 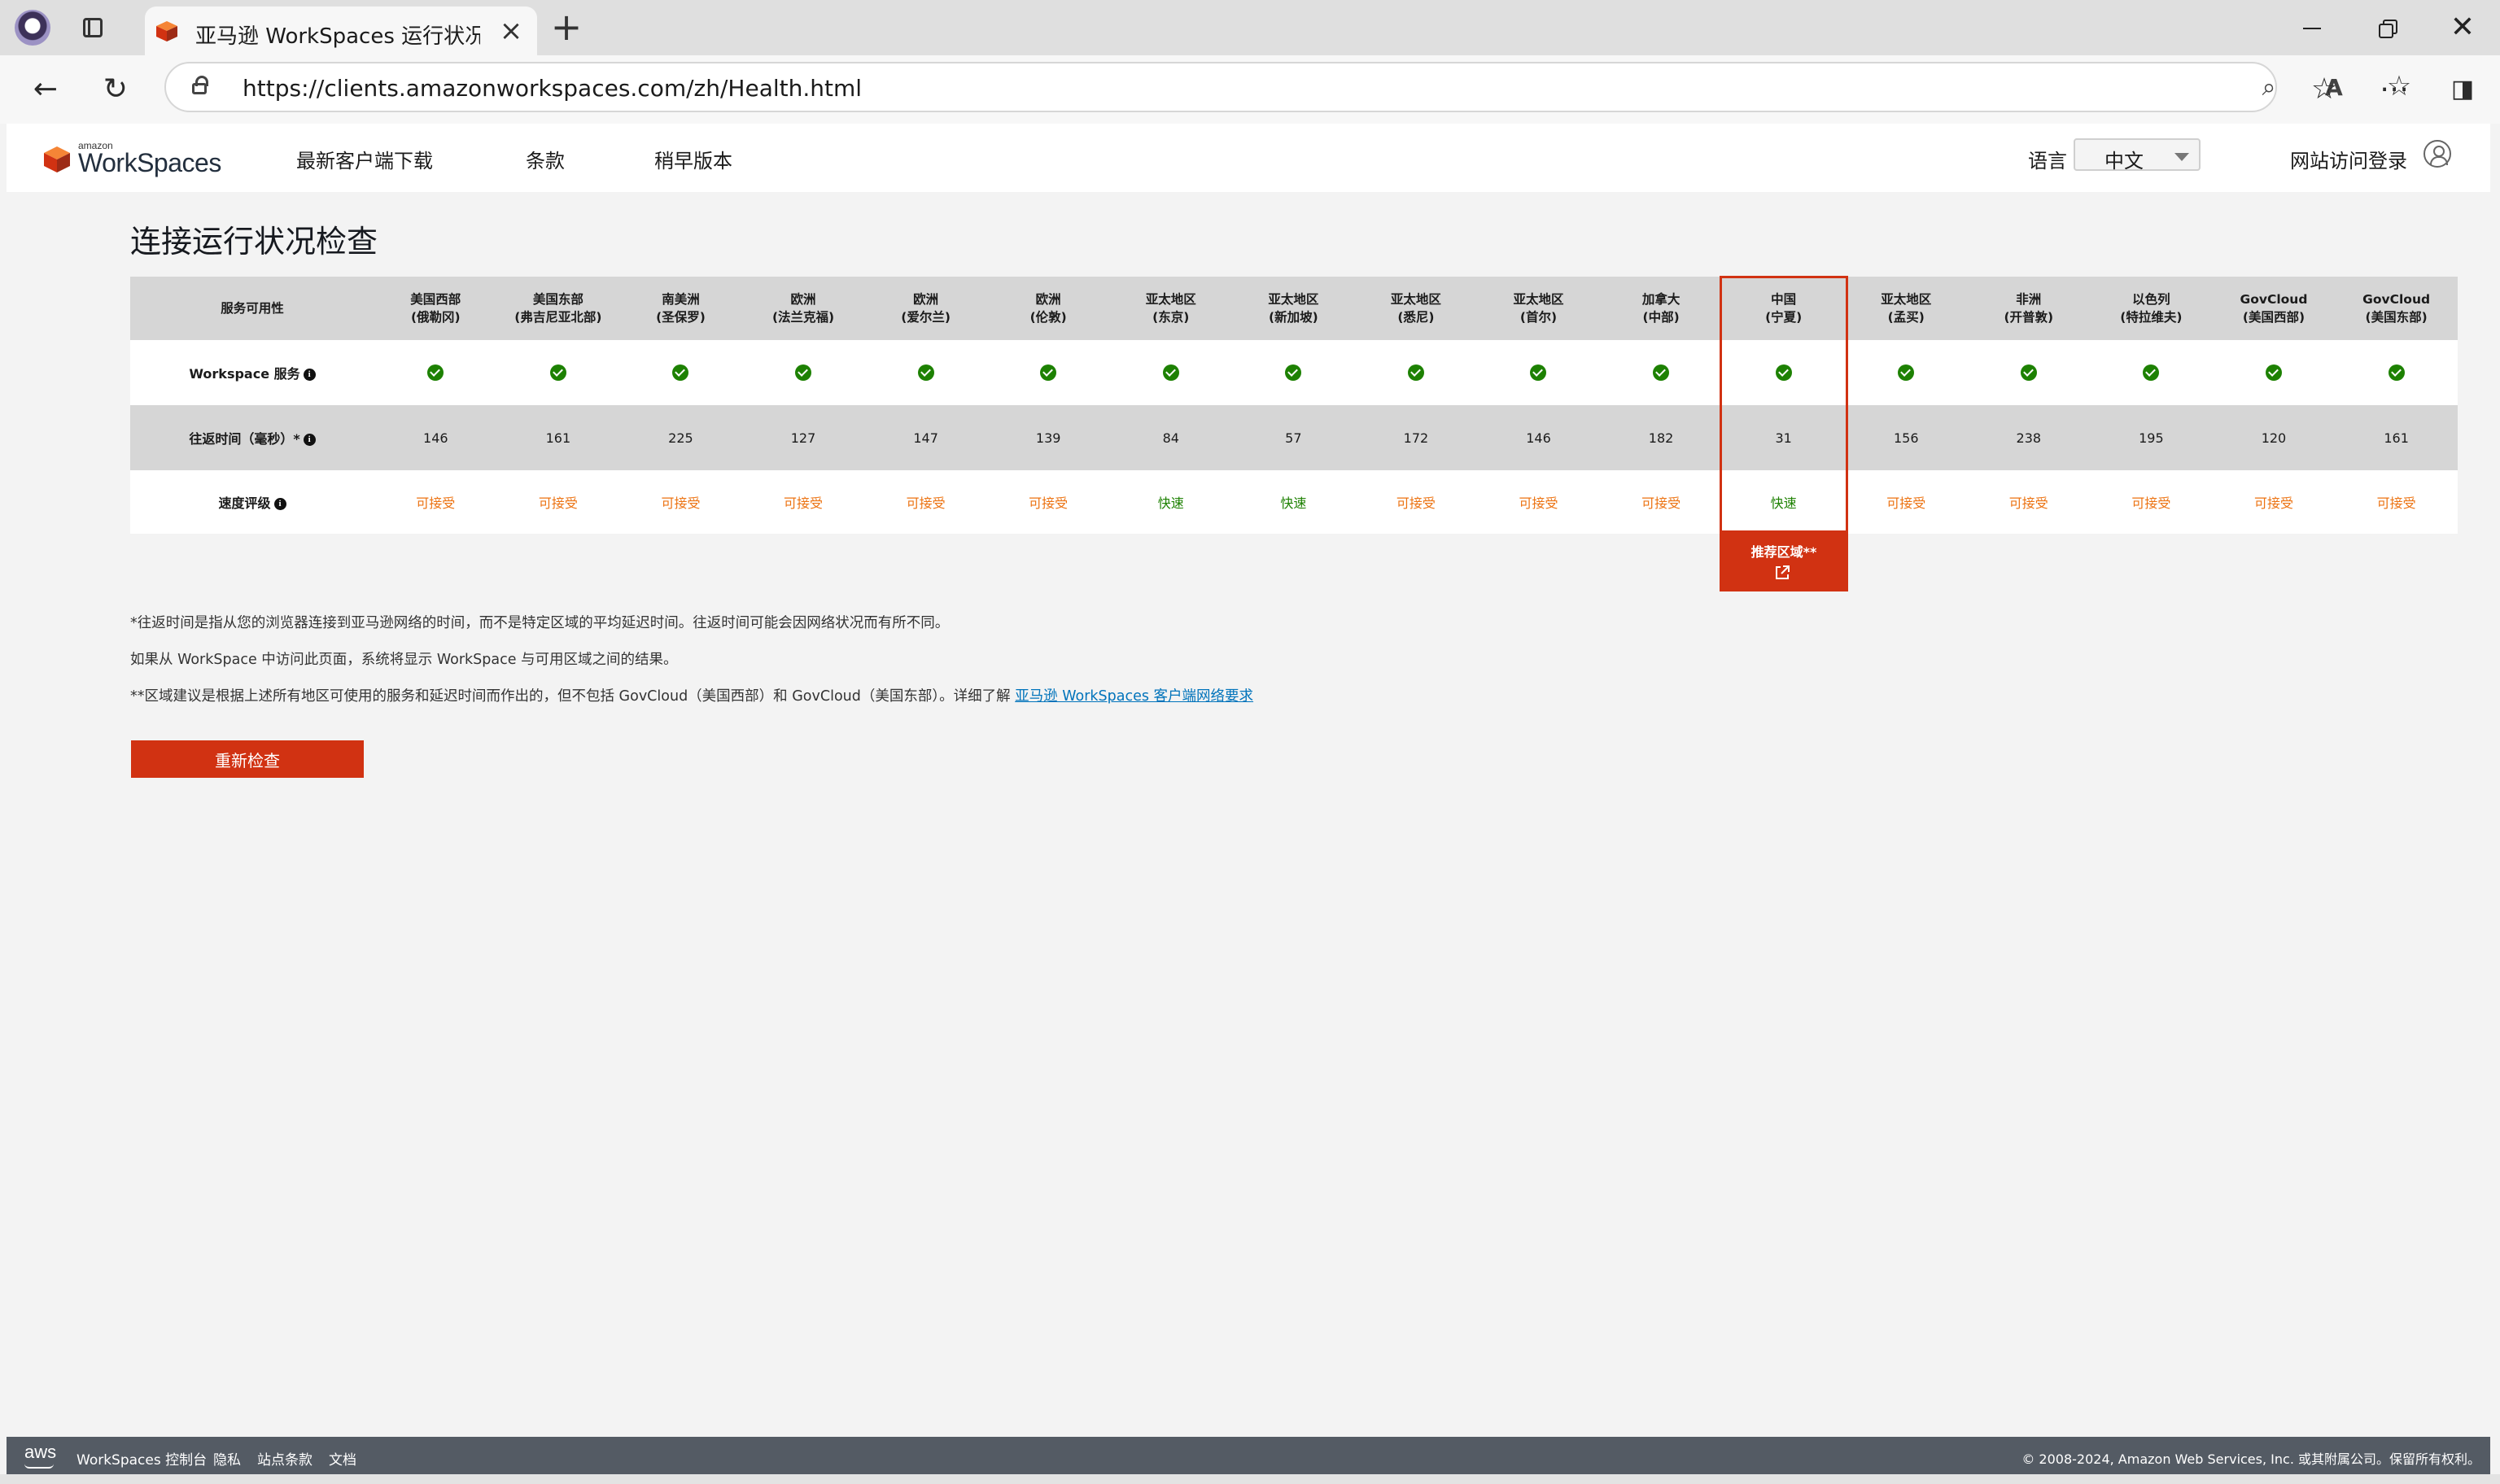 I want to click on footer-link-docs: 文档, so click(x=342, y=1459).